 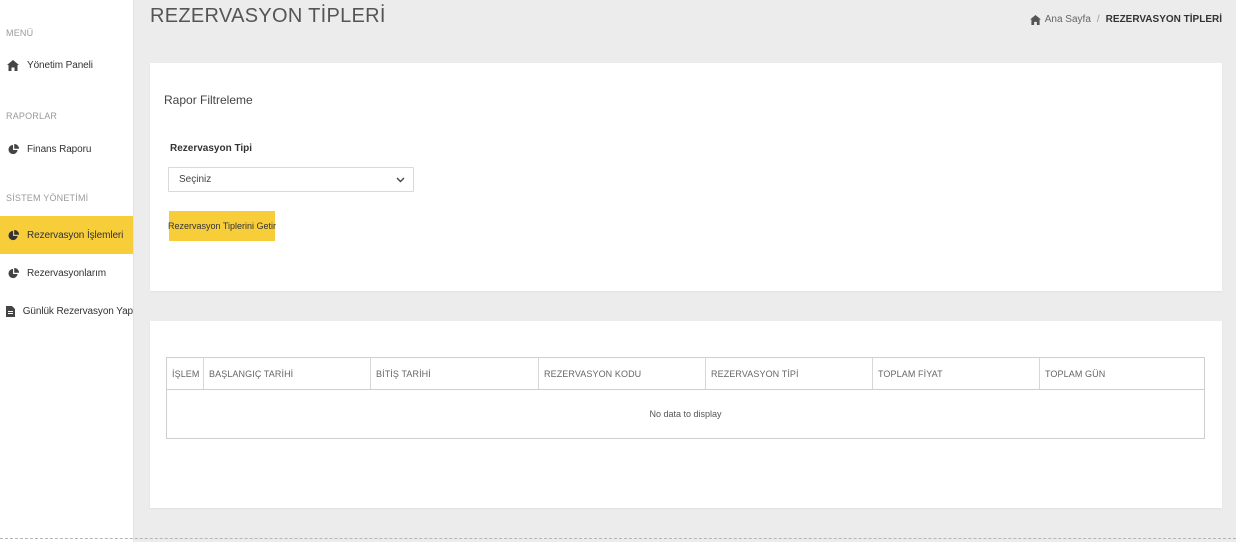 I want to click on sidebar-item-rezervasyonlarim: Rezervasyonlarım, so click(x=66, y=273).